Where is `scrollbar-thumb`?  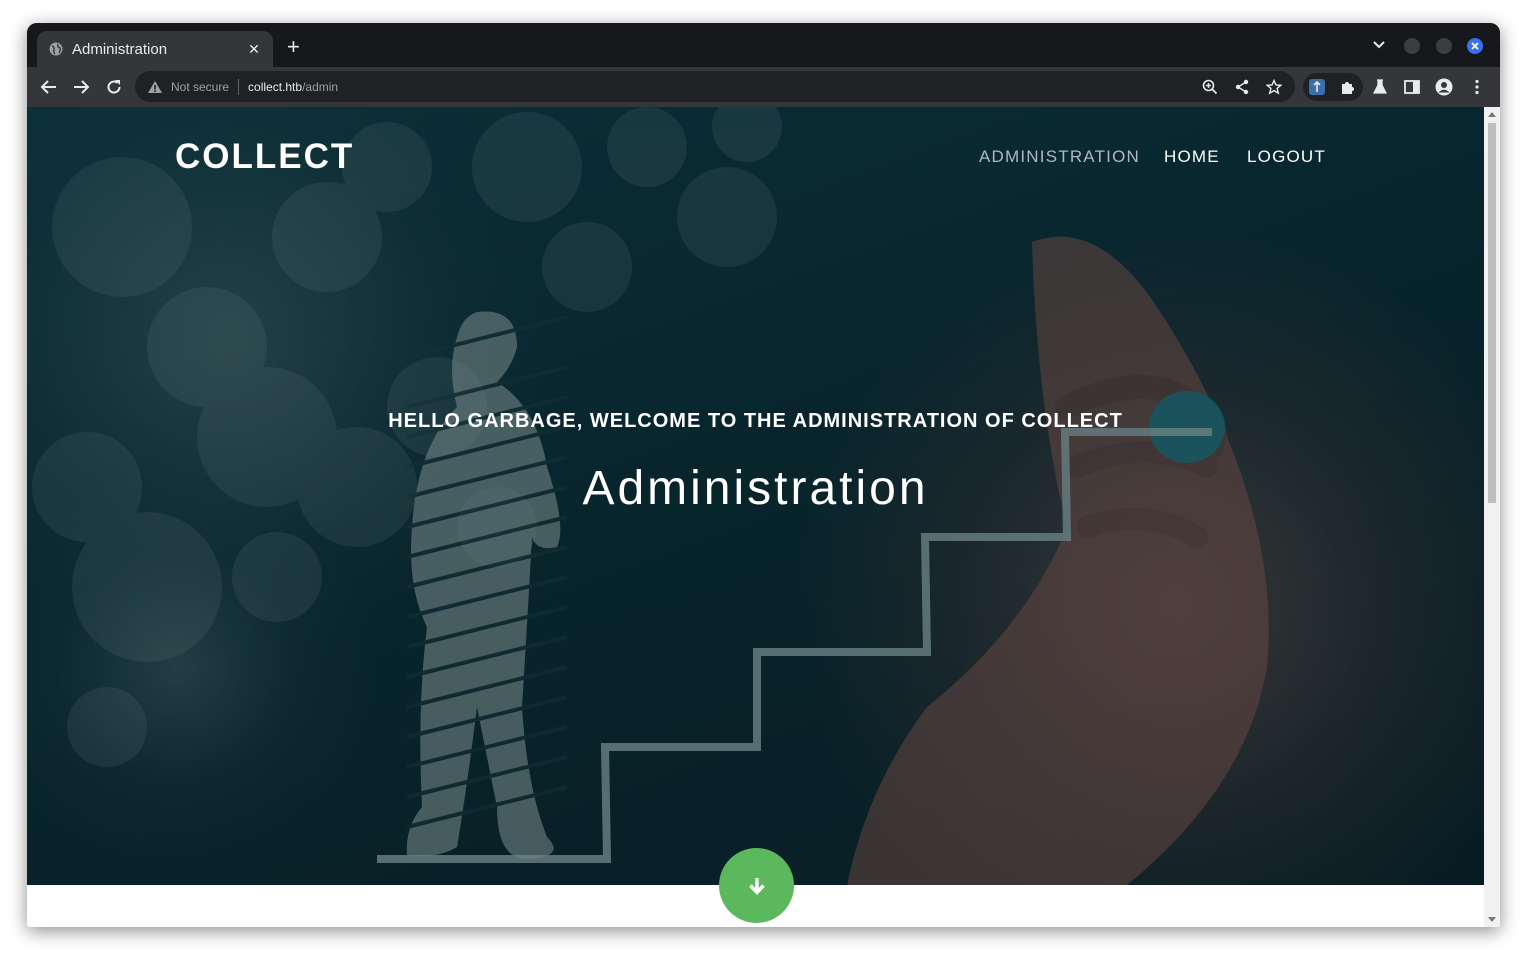 scrollbar-thumb is located at coordinates (1492, 313).